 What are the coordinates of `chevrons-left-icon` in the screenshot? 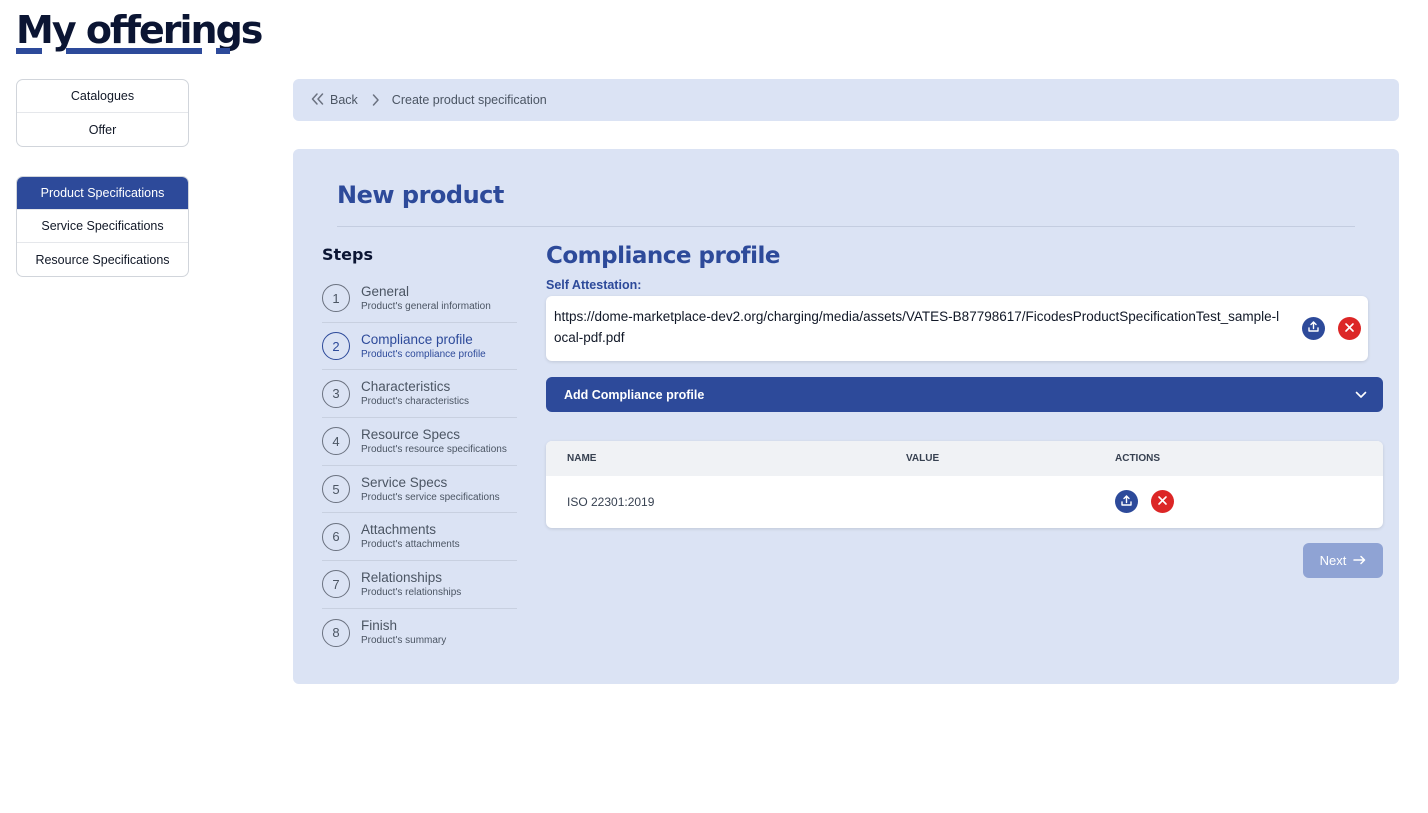 It's located at (317, 100).